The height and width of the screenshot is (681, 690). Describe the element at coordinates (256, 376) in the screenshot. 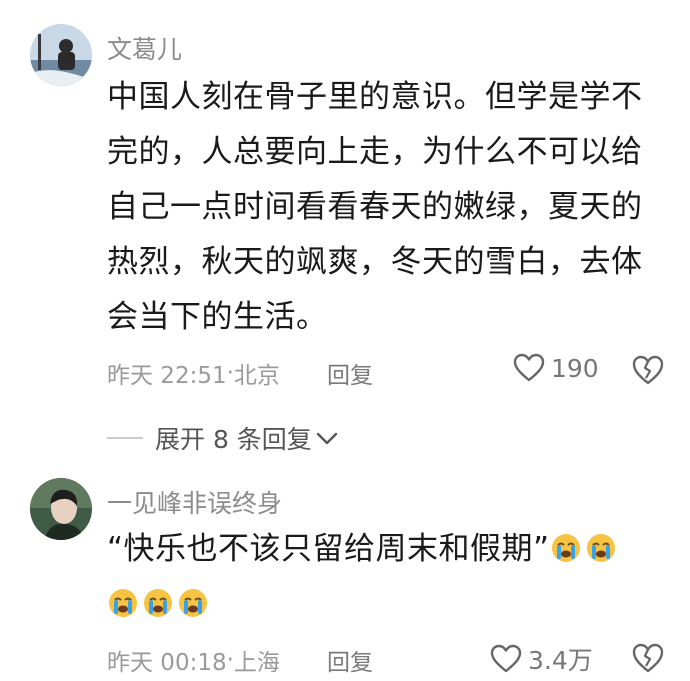

I see `comment-location: 北京` at that location.